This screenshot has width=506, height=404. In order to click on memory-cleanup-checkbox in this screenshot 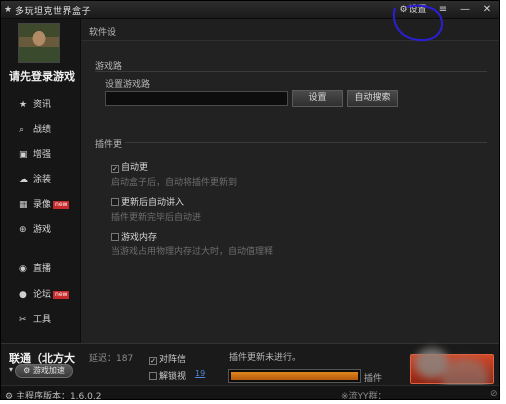, I will do `click(115, 237)`.